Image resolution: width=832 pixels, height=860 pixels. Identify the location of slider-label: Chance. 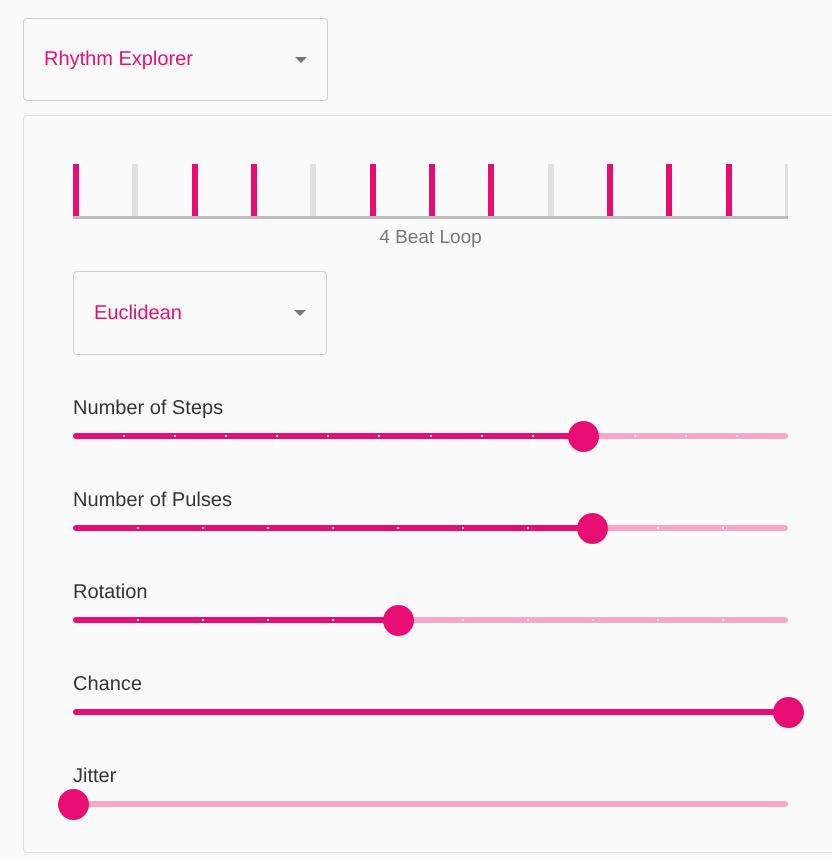
(108, 684).